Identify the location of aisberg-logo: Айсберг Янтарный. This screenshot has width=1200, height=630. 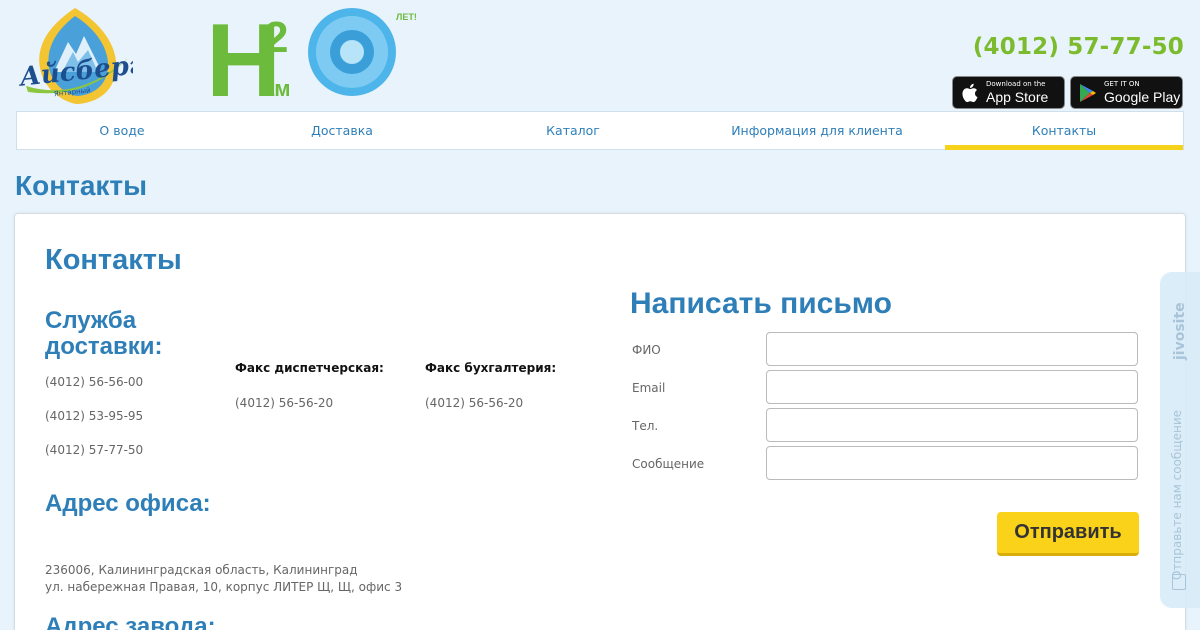
(75, 56).